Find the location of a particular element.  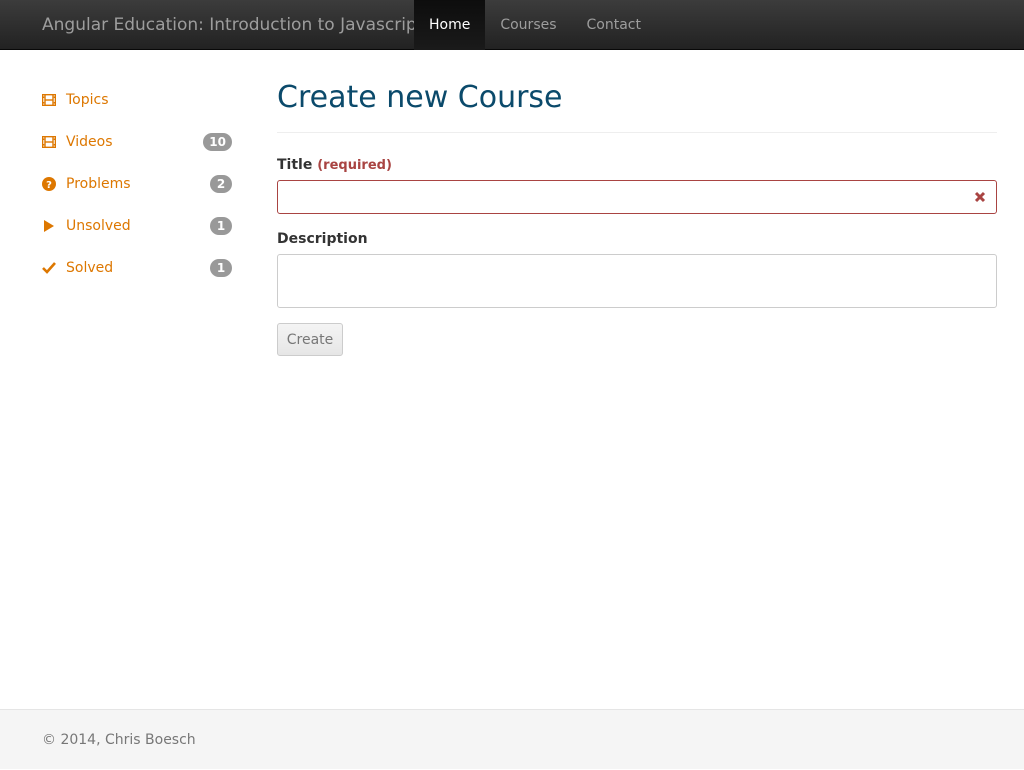

create-button: Create is located at coordinates (310, 339).